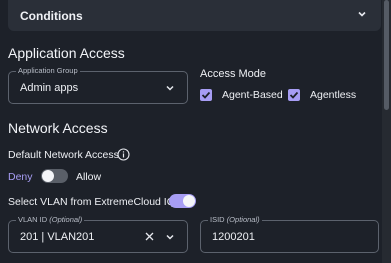 This screenshot has height=263, width=391. What do you see at coordinates (333, 95) in the screenshot?
I see `agentless-label: Agentless` at bounding box center [333, 95].